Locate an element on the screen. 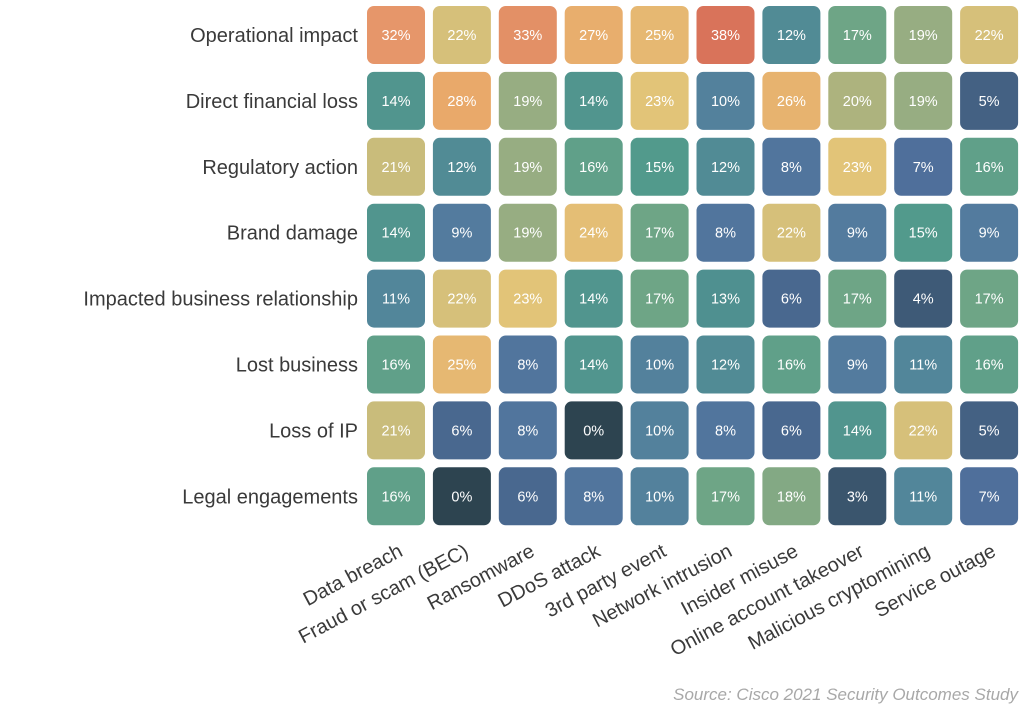  cell-value-label: 27% is located at coordinates (593, 36).